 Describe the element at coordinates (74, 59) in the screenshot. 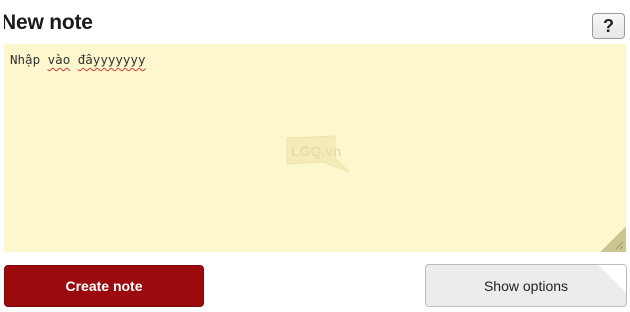

I see `note-space` at that location.